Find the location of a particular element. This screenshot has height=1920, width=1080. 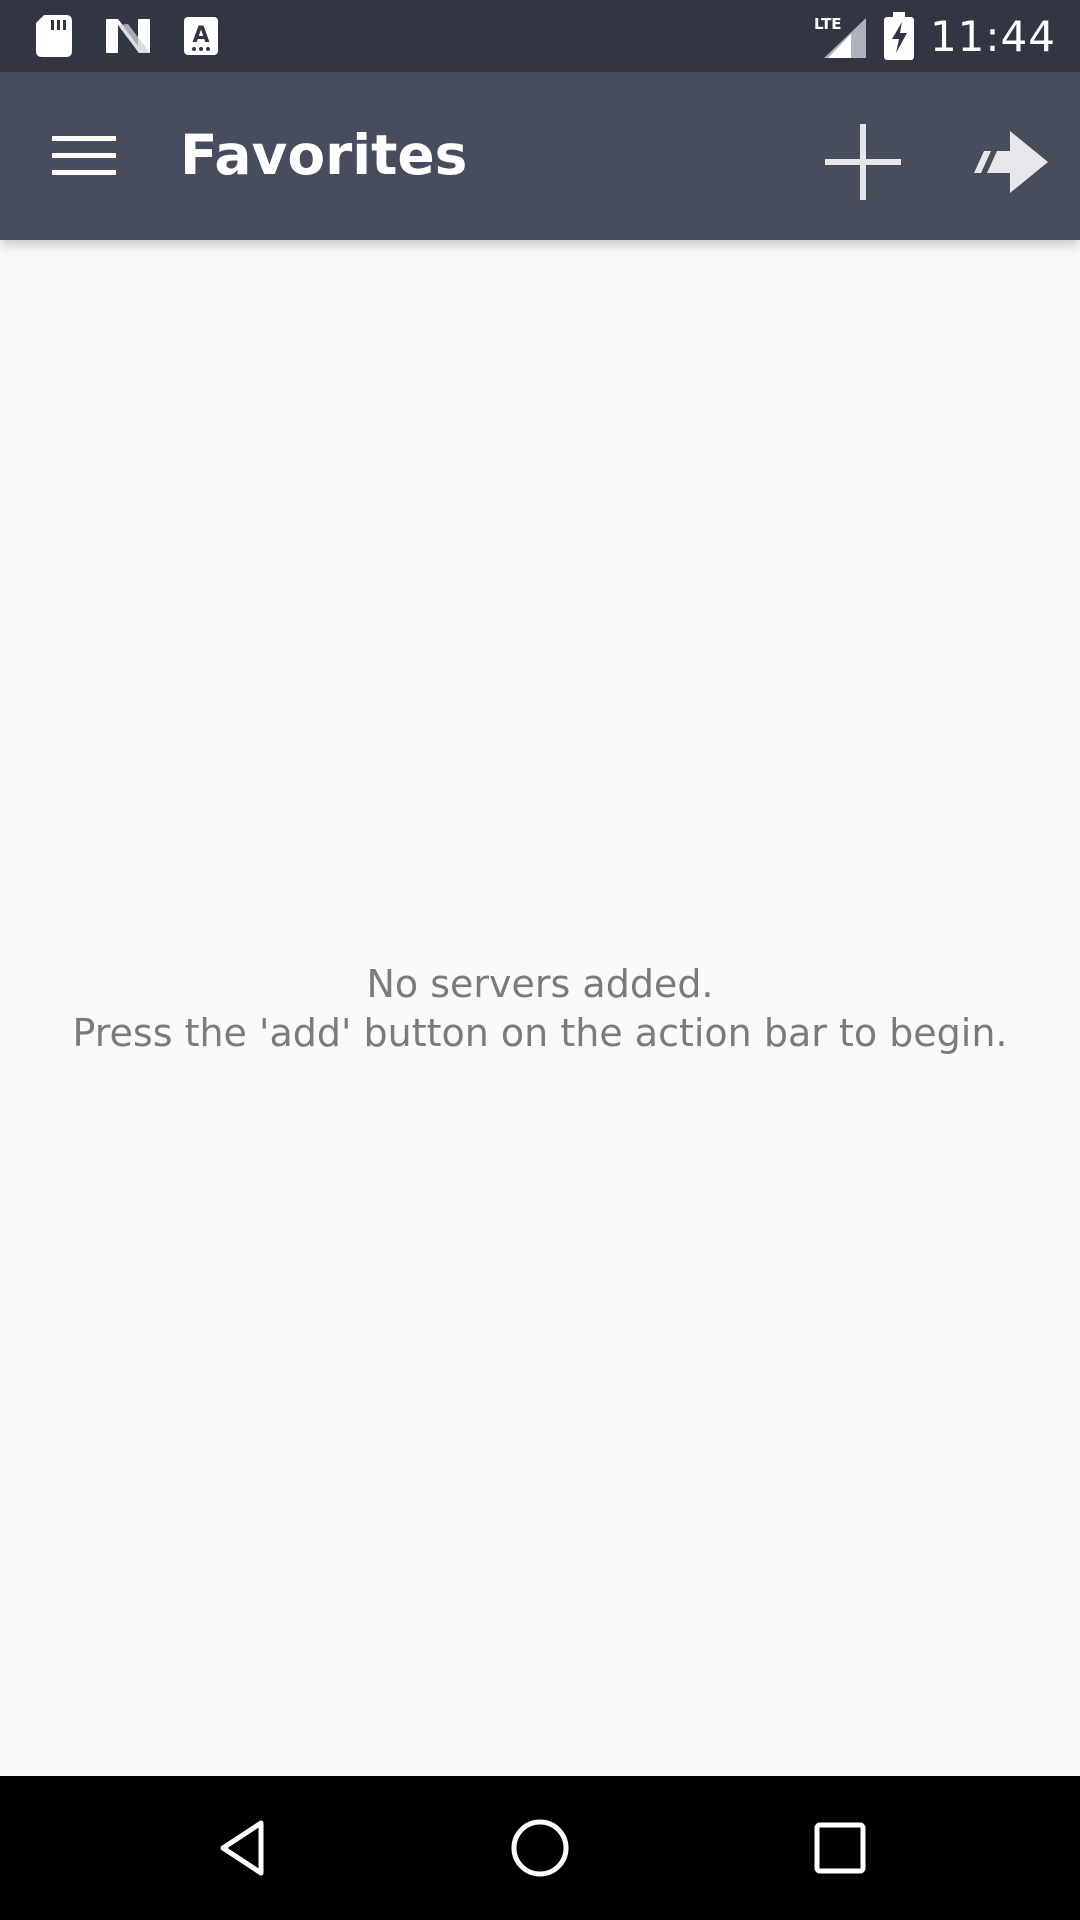

home-button is located at coordinates (540, 1848).